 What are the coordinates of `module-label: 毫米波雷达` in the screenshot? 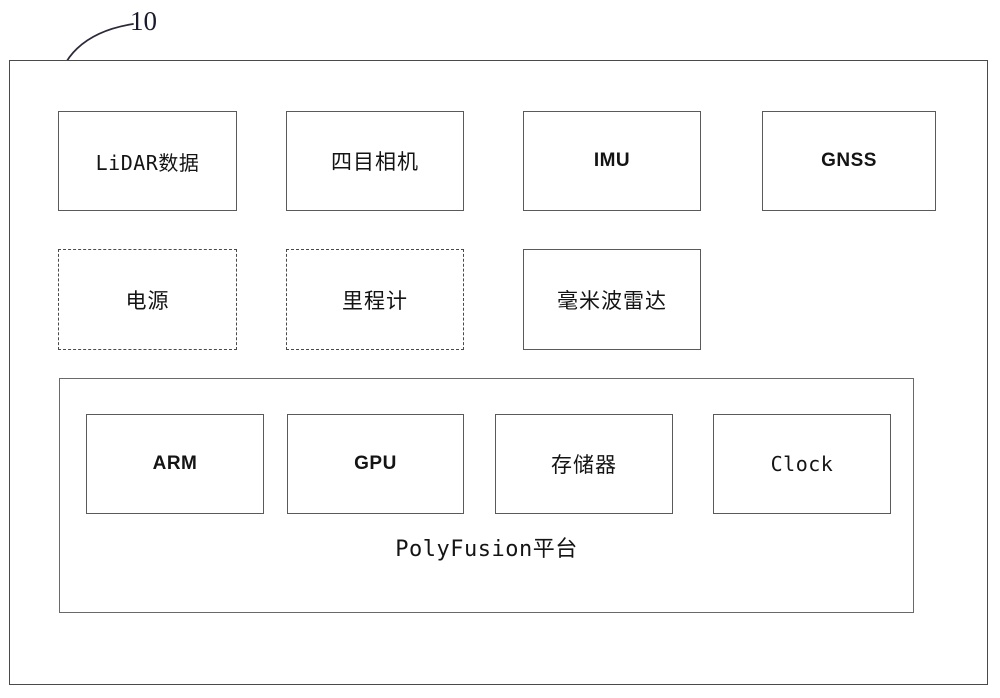 It's located at (612, 300).